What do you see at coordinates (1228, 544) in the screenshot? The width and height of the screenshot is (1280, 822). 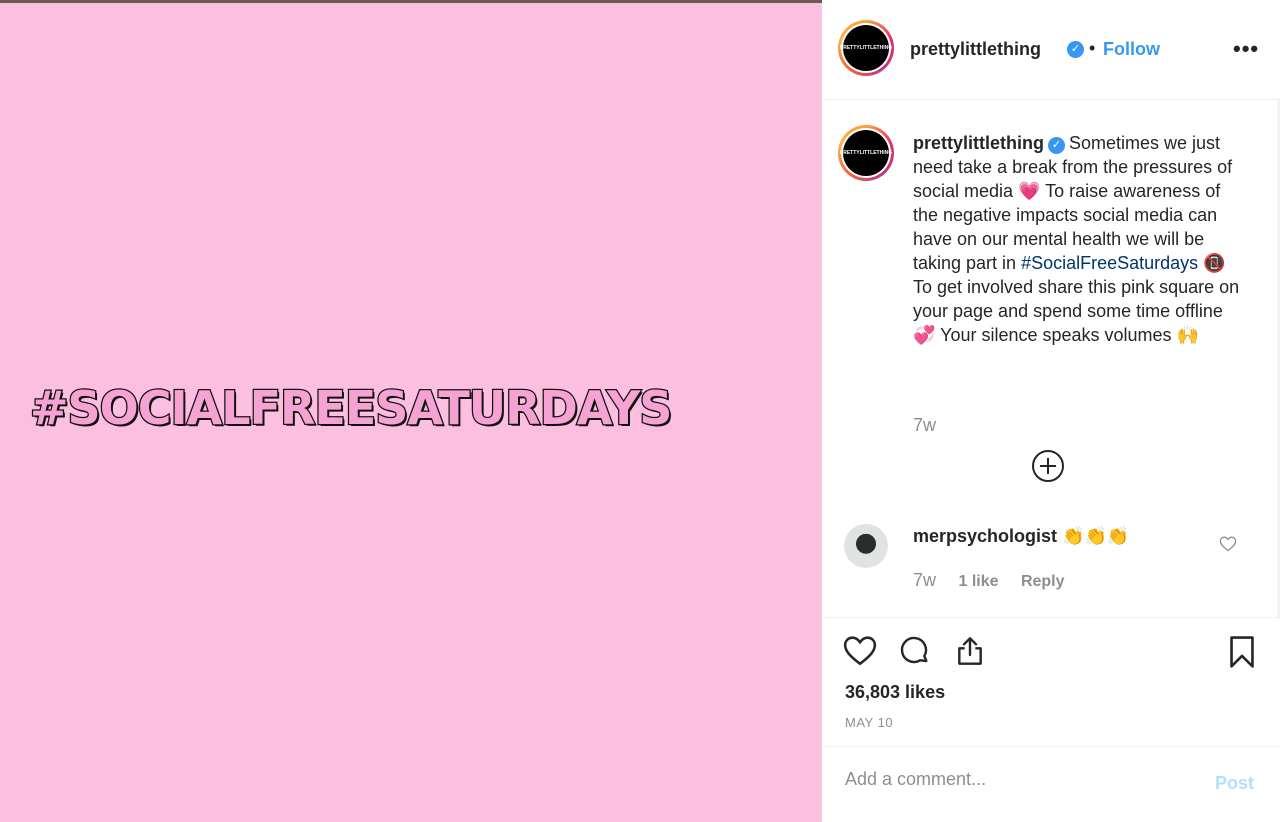 I see `comment-like-heart-icon` at bounding box center [1228, 544].